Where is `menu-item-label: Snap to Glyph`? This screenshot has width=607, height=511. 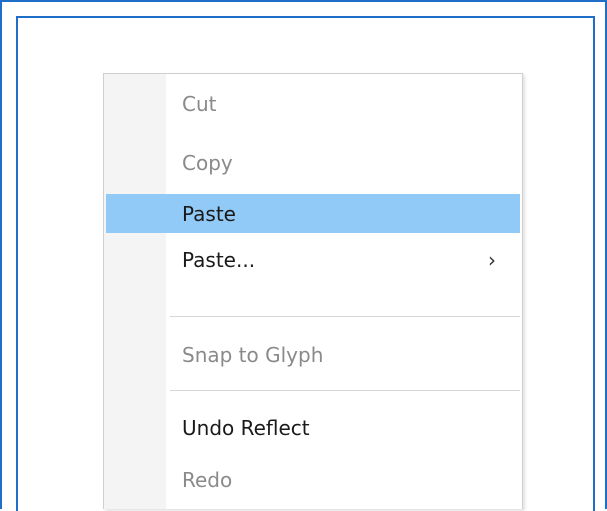 menu-item-label: Snap to Glyph is located at coordinates (253, 354).